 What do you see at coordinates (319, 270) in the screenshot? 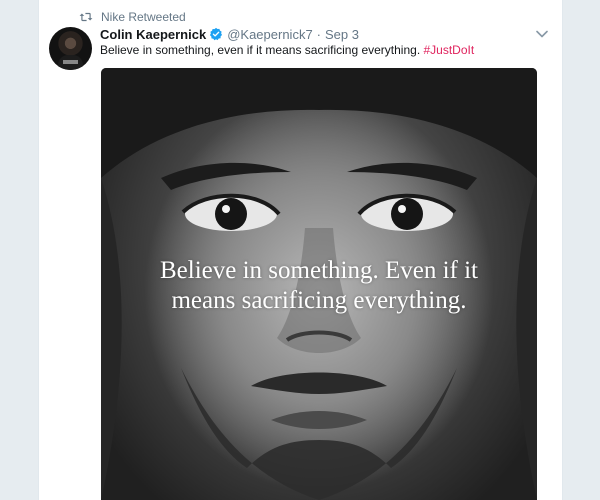
I see `photo-quote-line1: Believe in something. Even if it` at bounding box center [319, 270].